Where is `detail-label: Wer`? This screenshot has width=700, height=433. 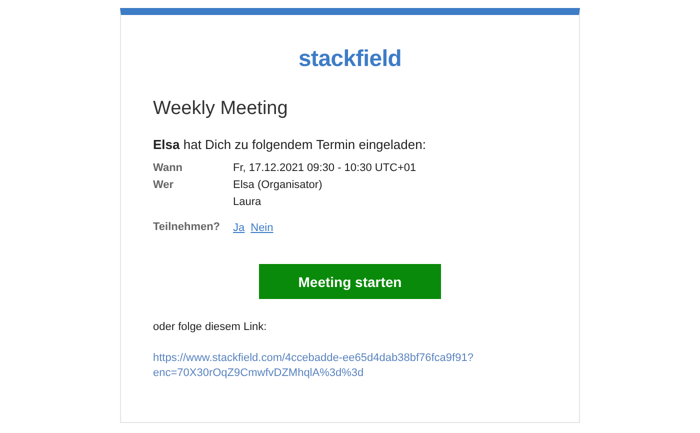 detail-label: Wer is located at coordinates (164, 185).